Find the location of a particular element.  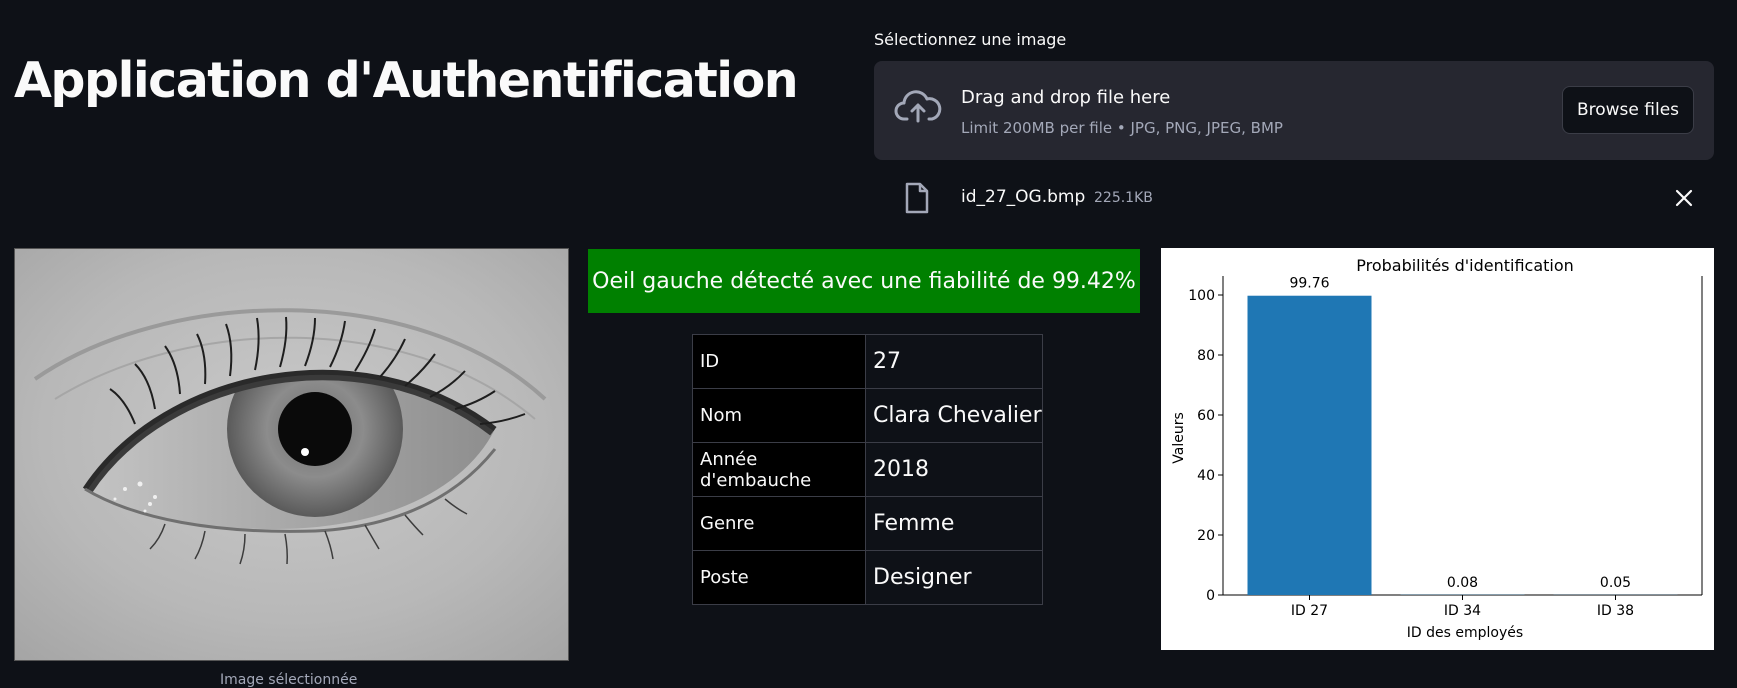

image-caption: Image sélectionnée is located at coordinates (288, 680).